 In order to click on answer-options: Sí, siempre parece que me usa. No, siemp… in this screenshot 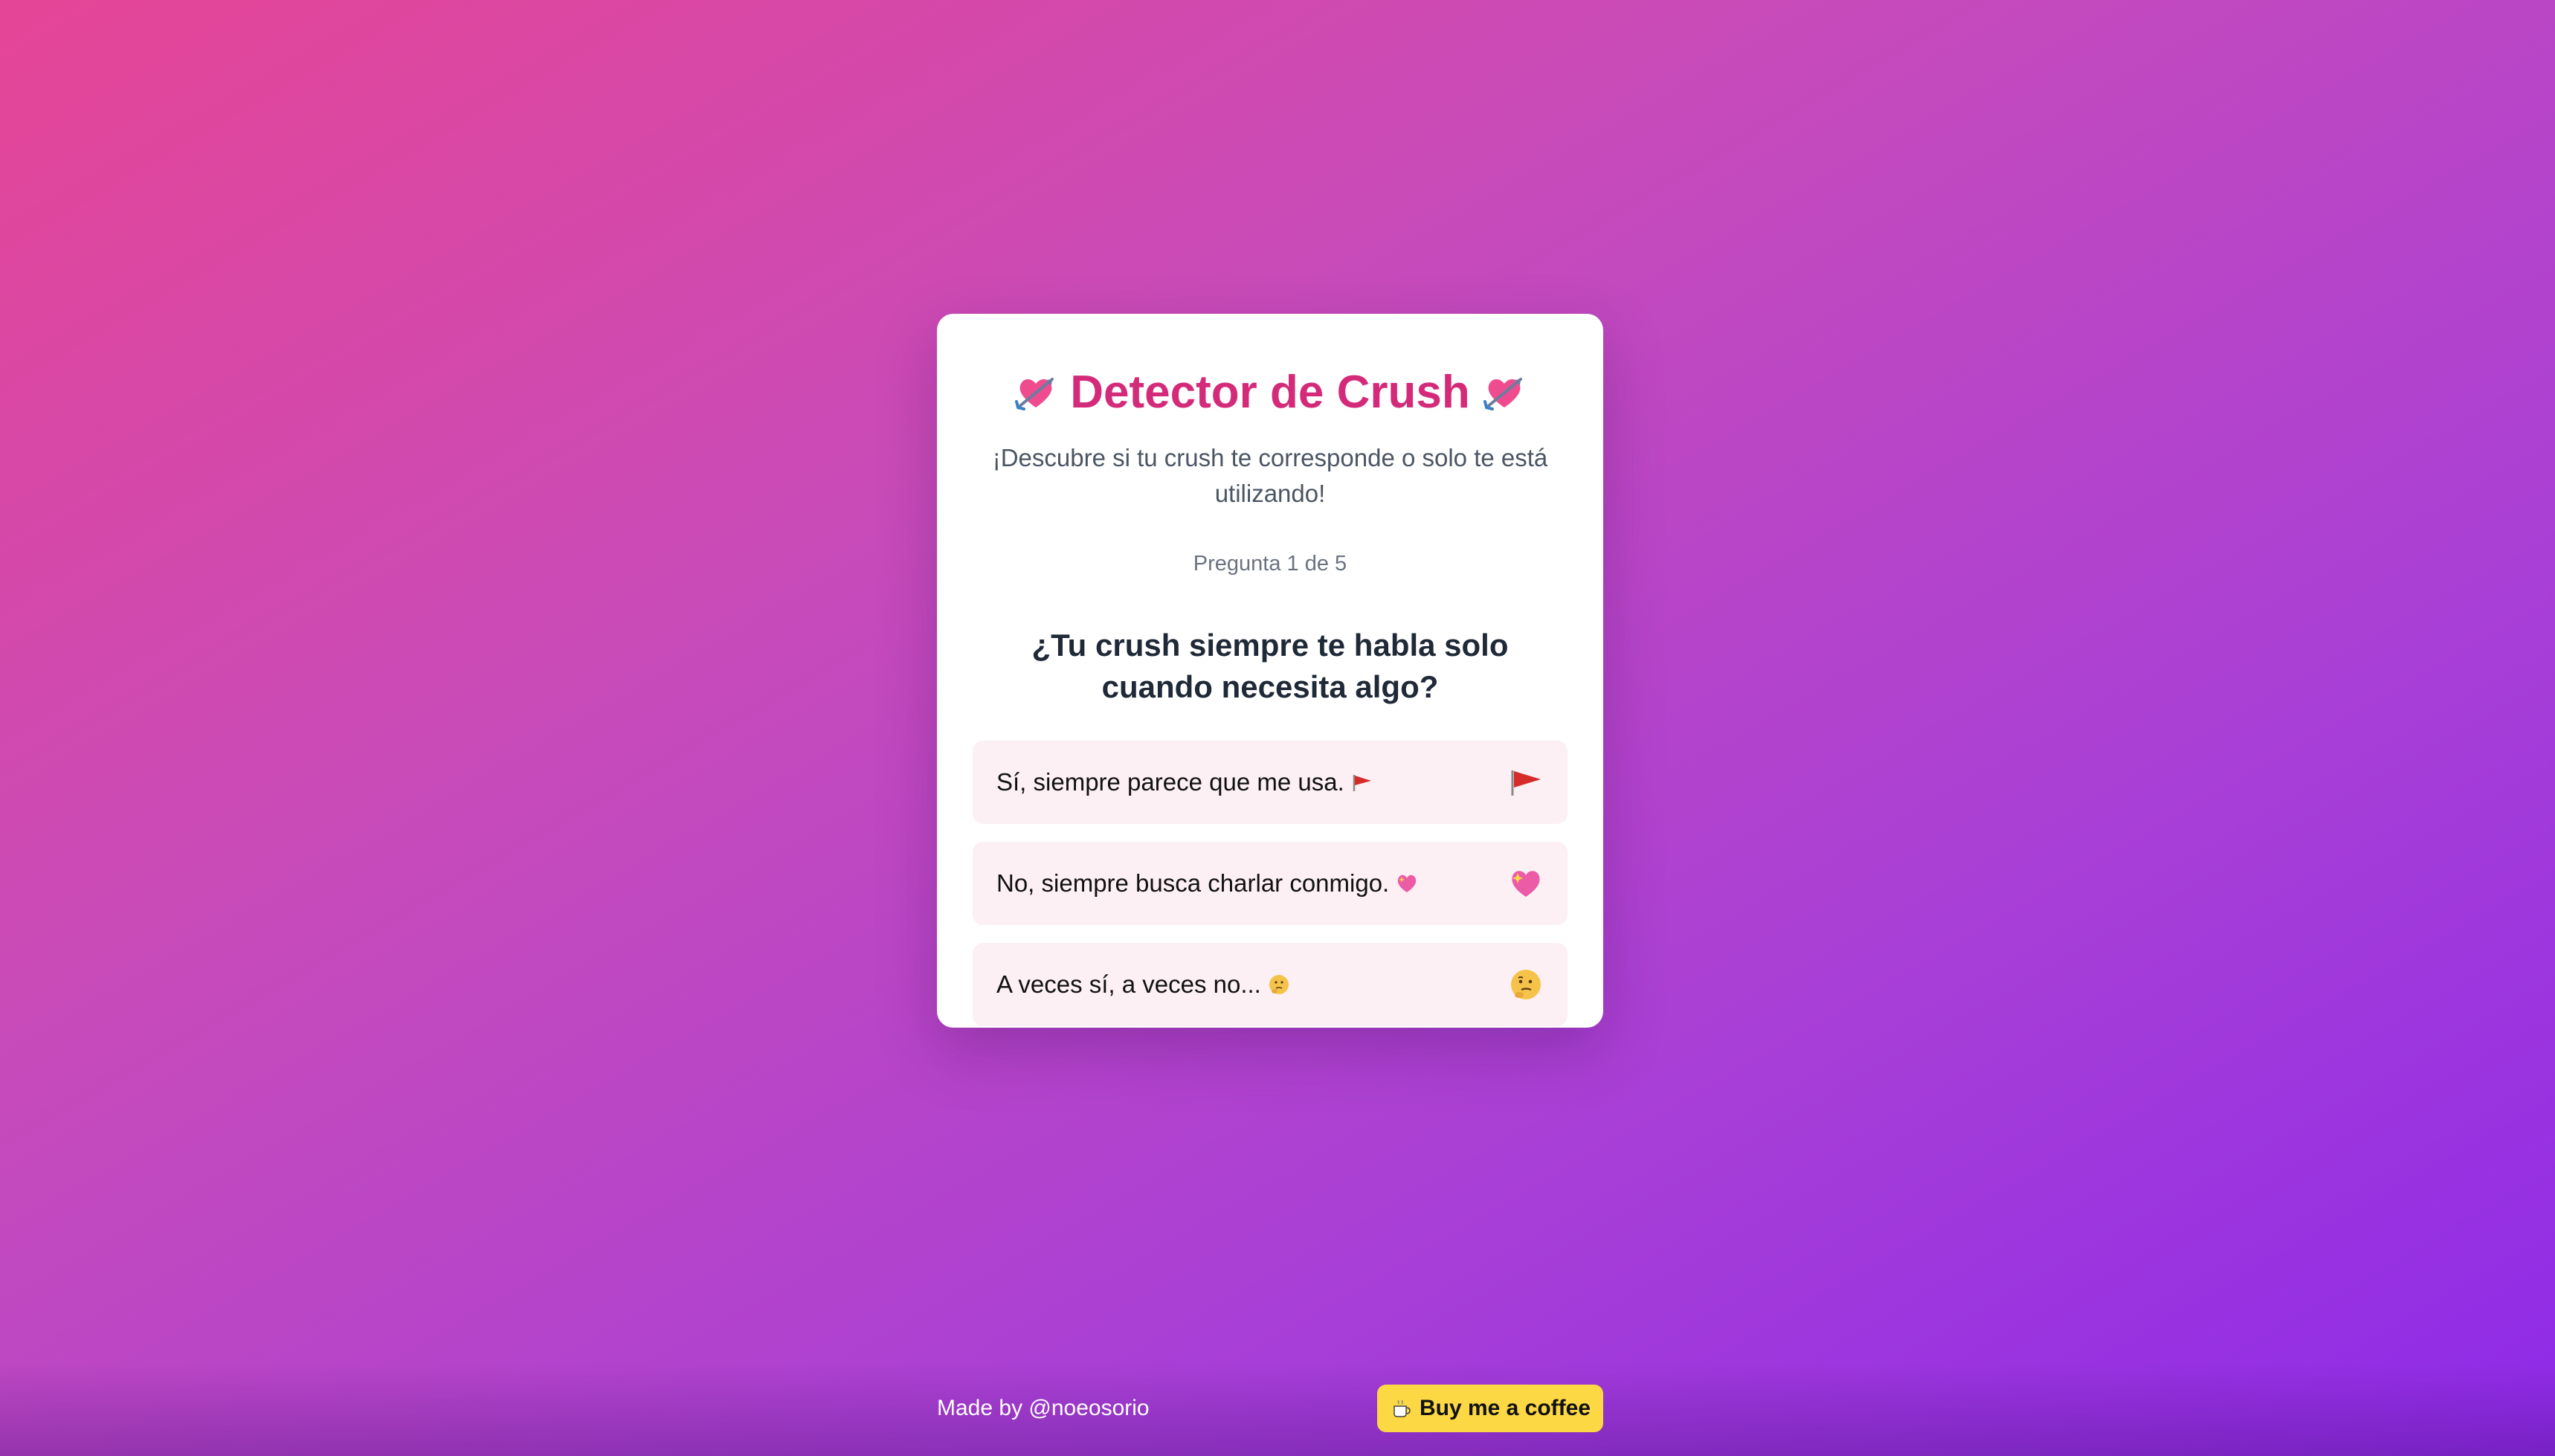, I will do `click(1270, 884)`.